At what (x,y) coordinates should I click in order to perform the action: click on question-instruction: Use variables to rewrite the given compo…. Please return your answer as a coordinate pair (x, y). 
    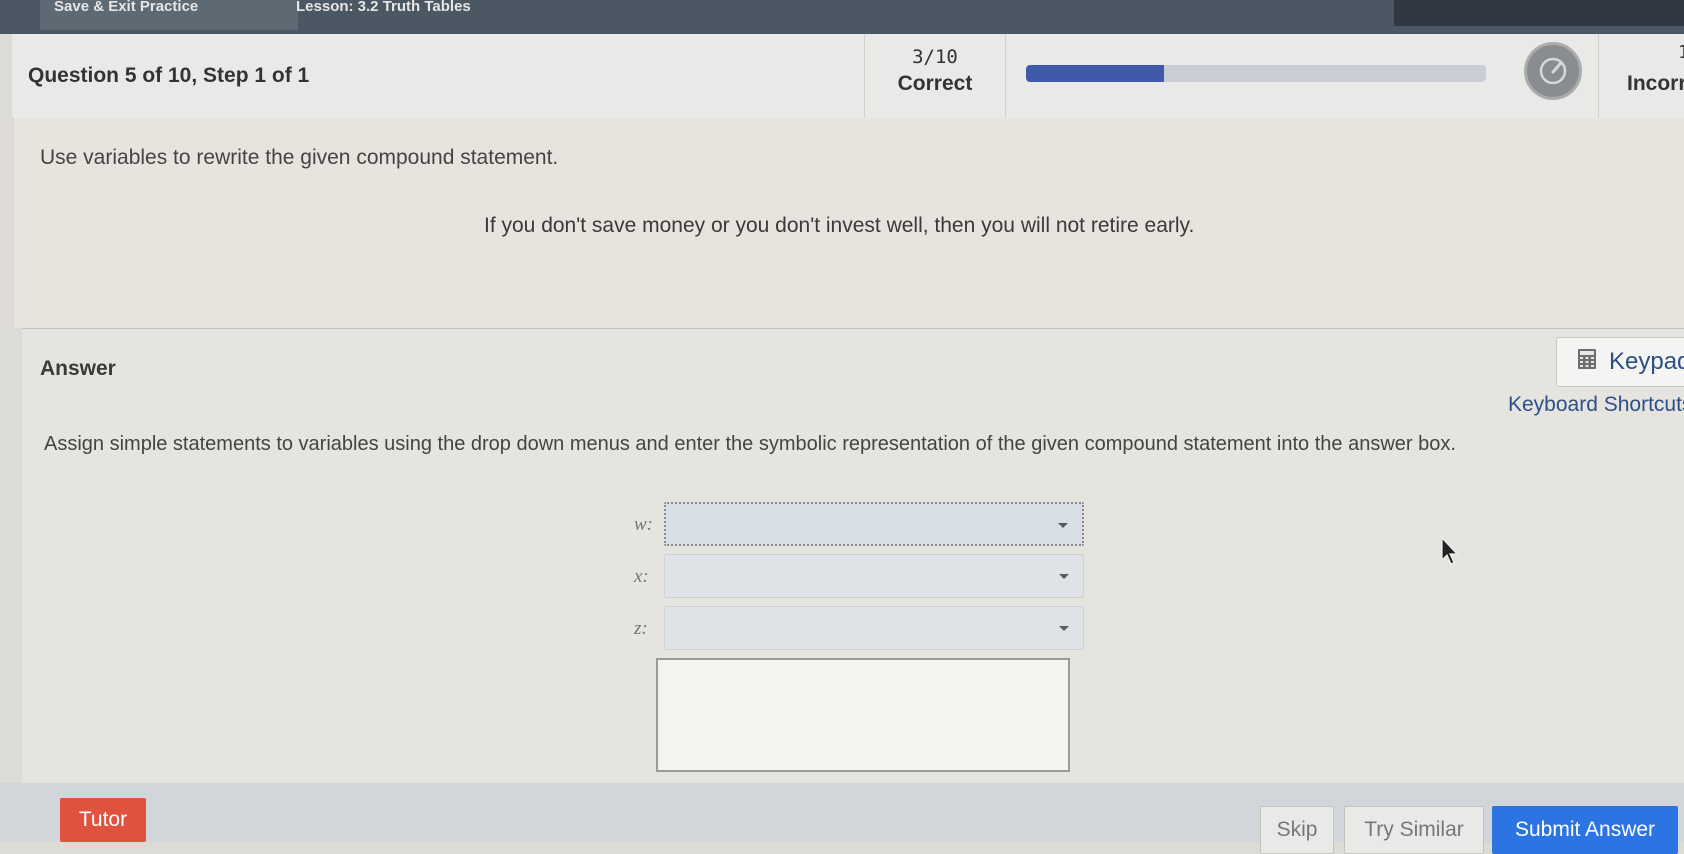
    Looking at the image, I should click on (299, 157).